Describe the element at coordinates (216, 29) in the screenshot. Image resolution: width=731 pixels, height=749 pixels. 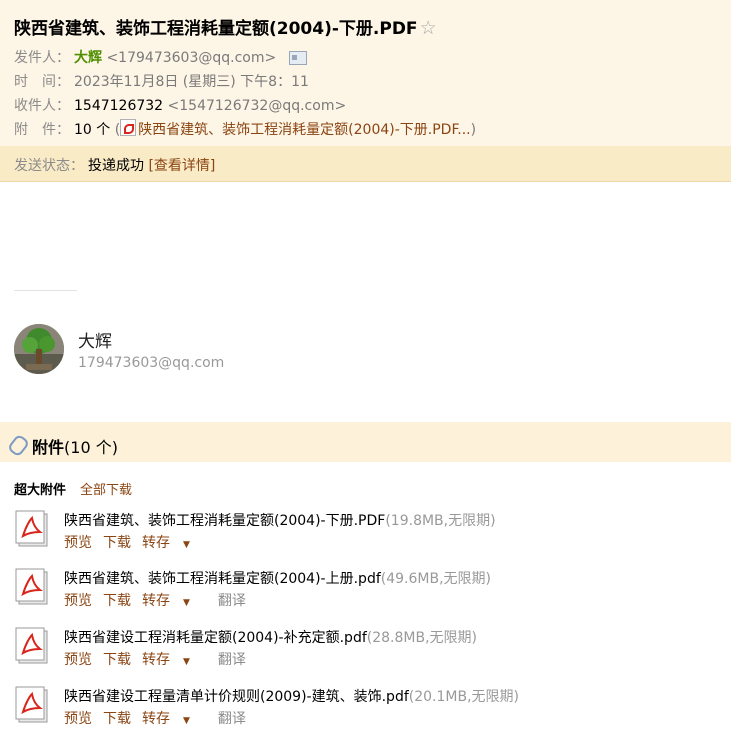
I see `subject-text: 陕西省建筑、装饰工程消耗量定额(2004)-下册.PDF` at that location.